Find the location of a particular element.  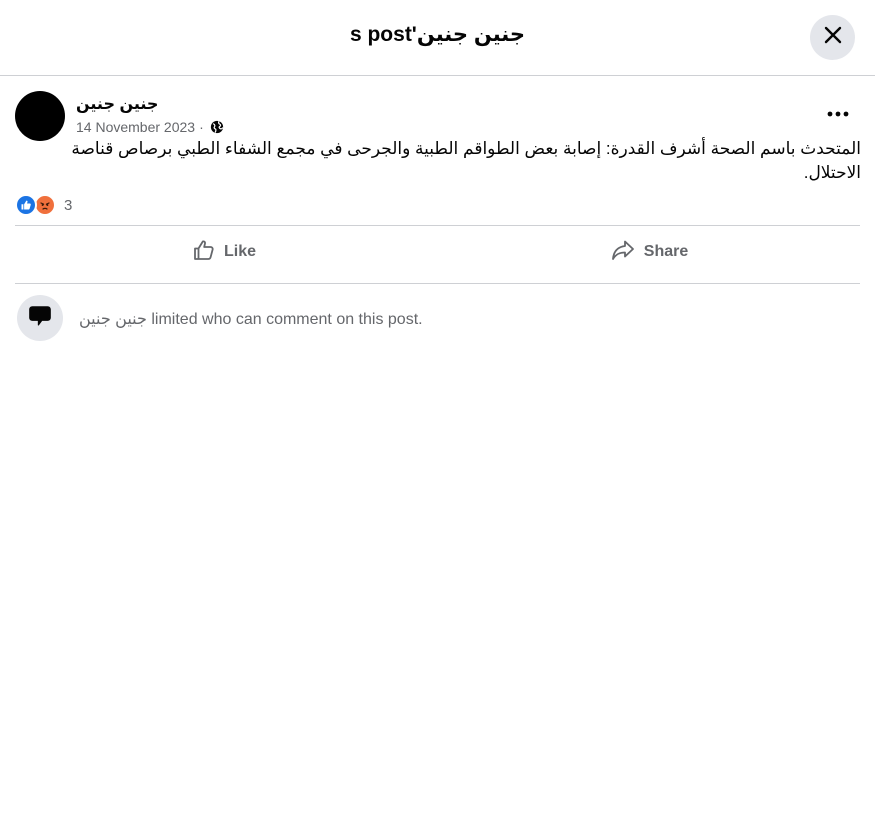

dialog-title: s post'جنين جنين is located at coordinates (437, 34).